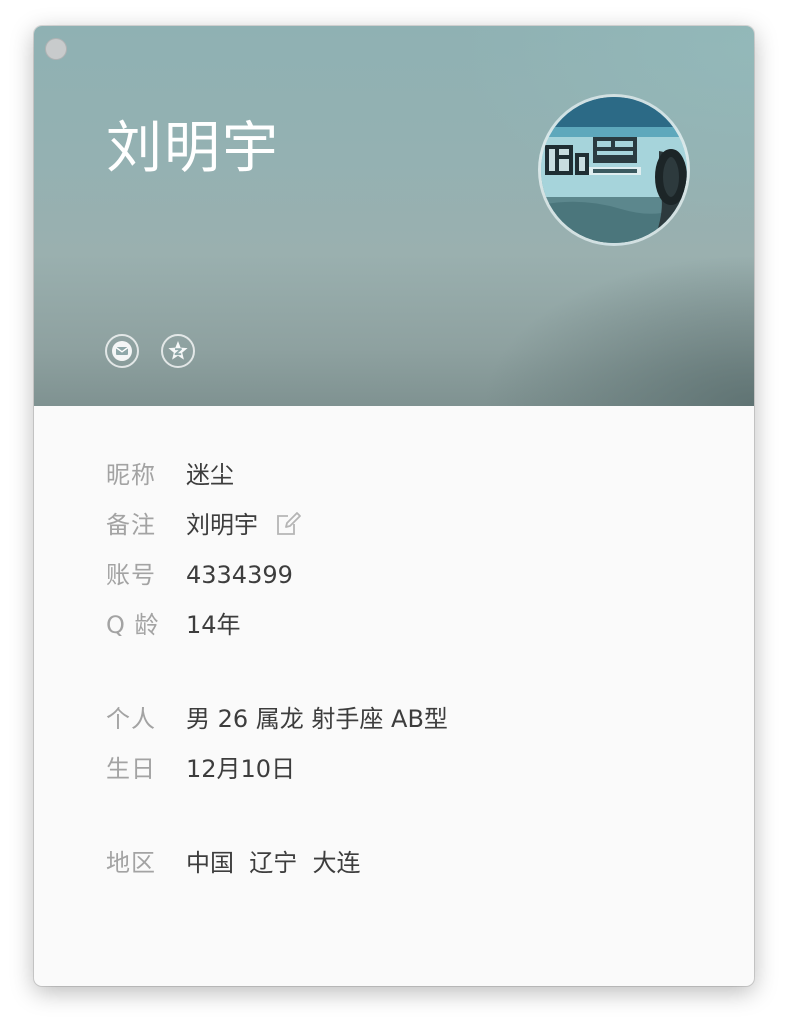  What do you see at coordinates (131, 719) in the screenshot?
I see `personal-label: 个人` at bounding box center [131, 719].